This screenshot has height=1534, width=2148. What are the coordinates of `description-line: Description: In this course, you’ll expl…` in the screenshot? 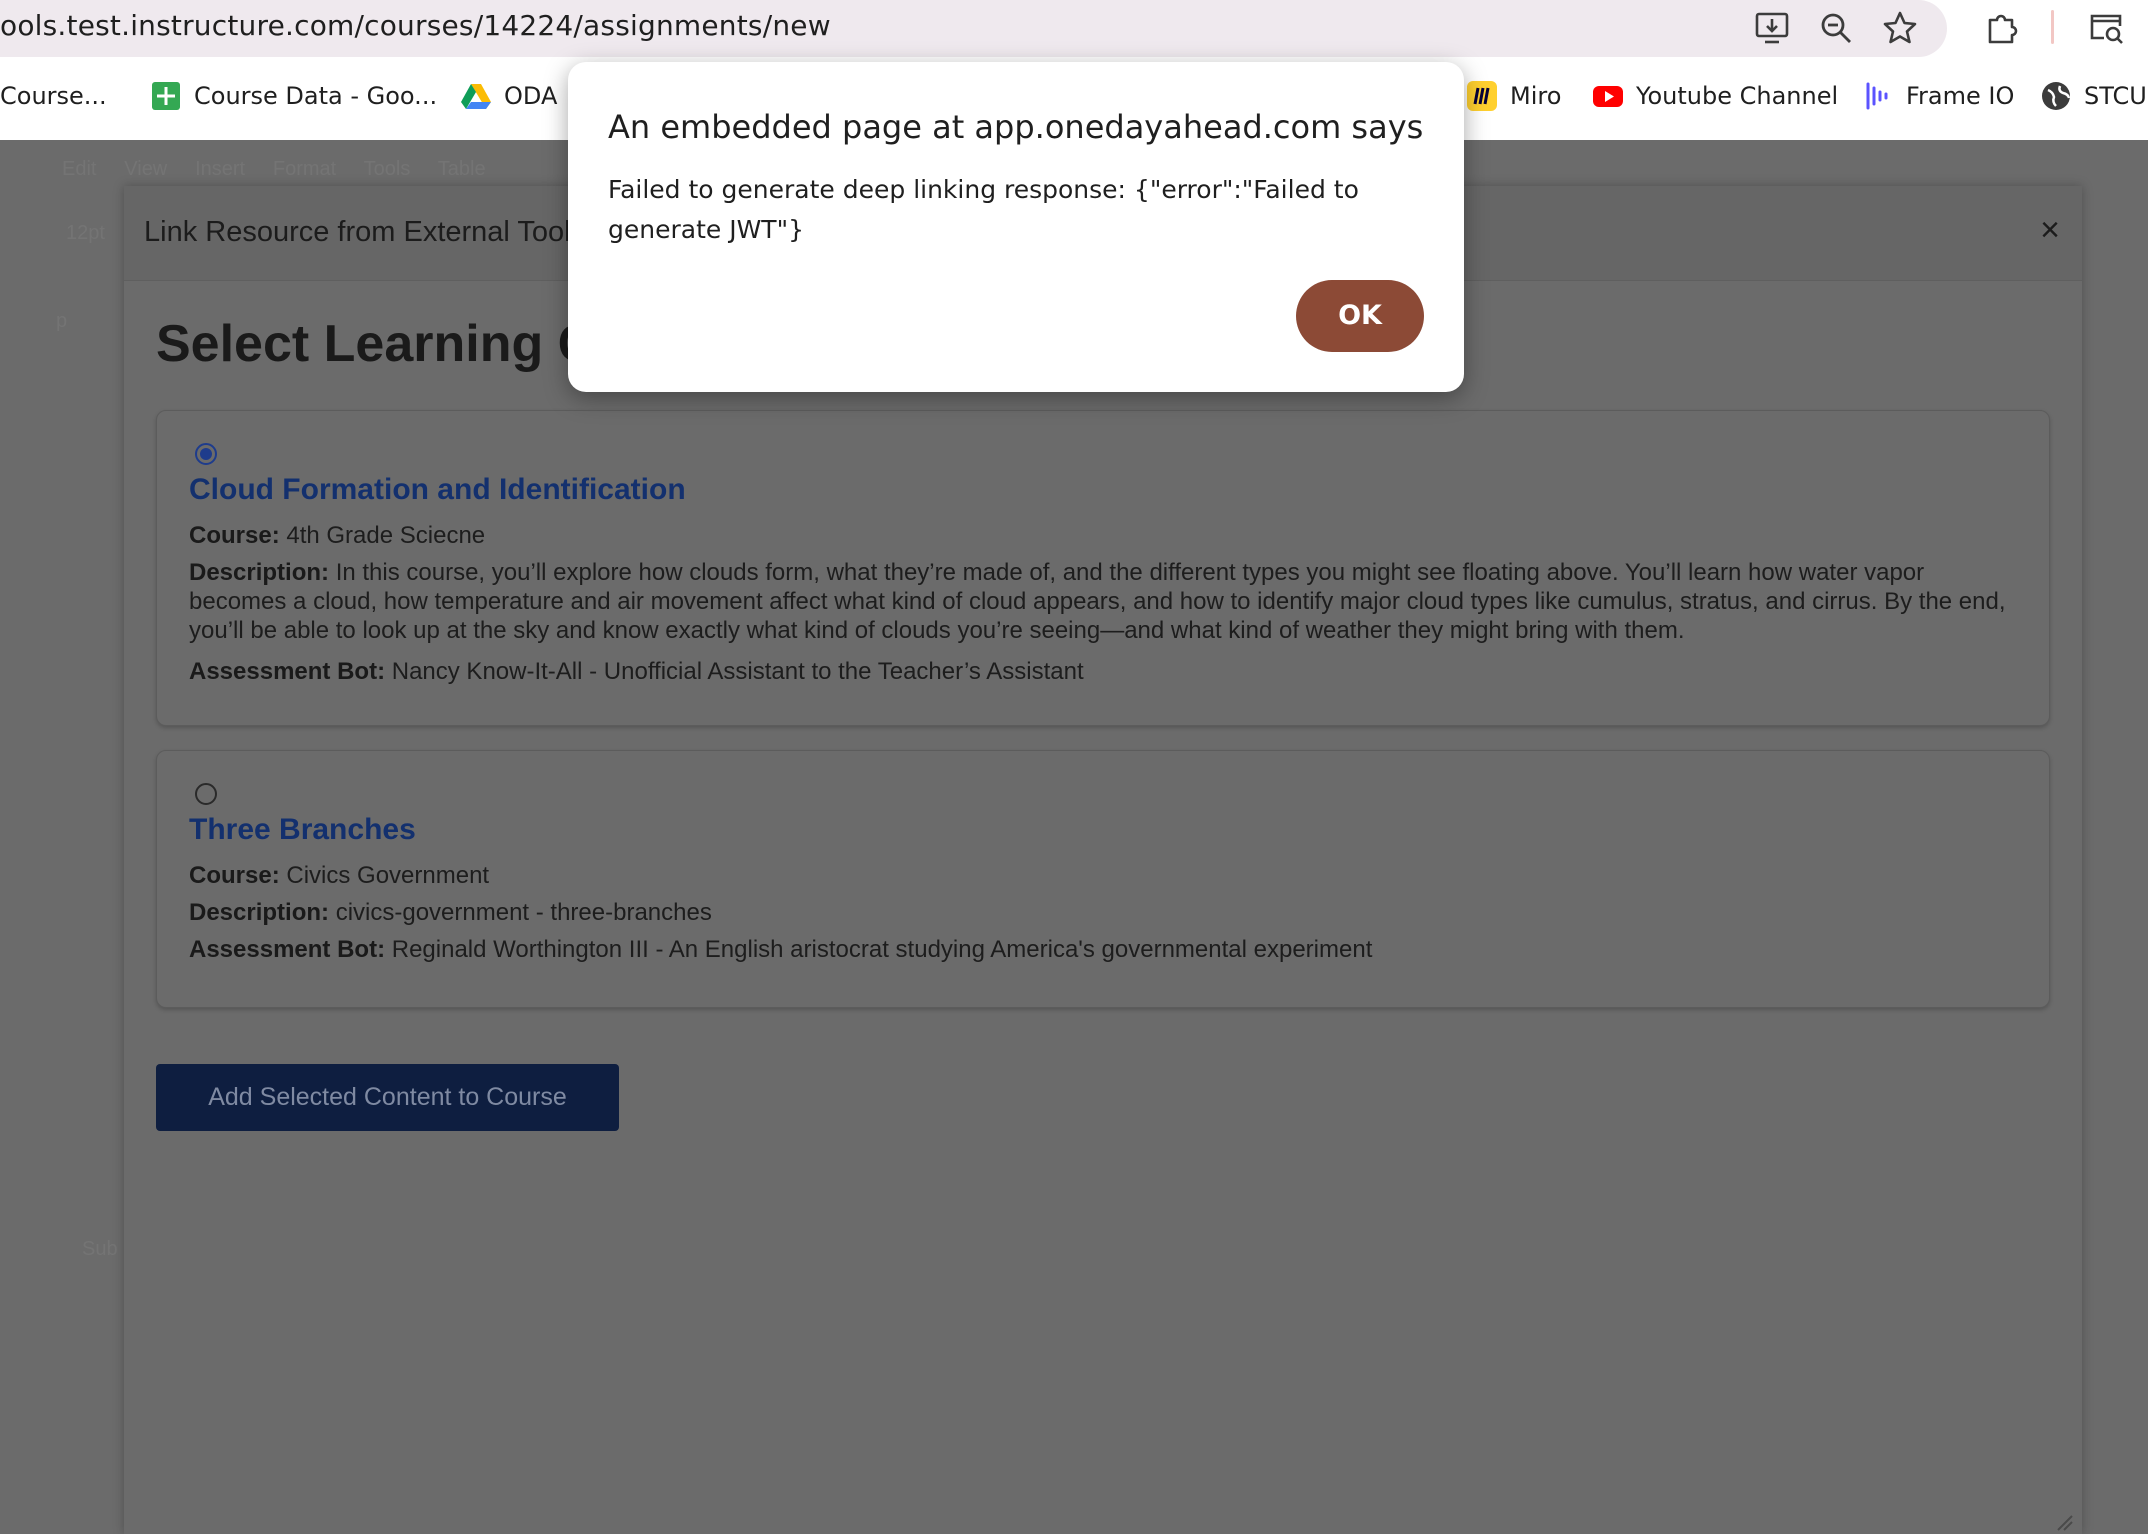 It's located at (1104, 601).